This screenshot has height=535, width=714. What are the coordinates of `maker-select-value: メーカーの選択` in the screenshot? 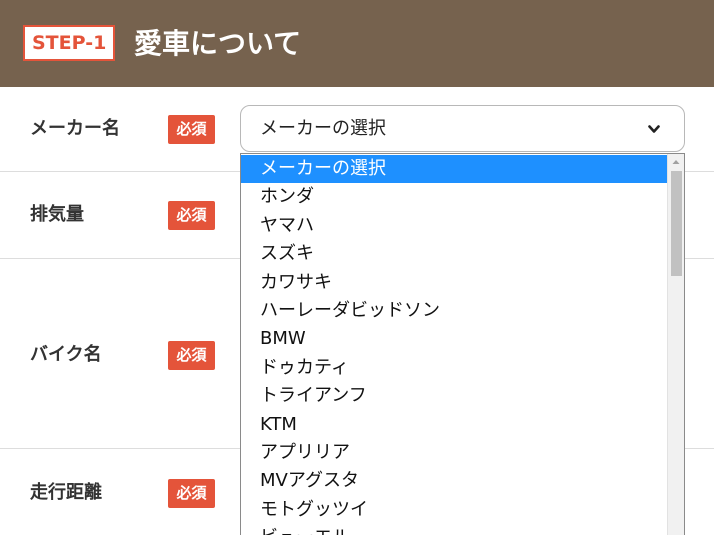 It's located at (323, 128).